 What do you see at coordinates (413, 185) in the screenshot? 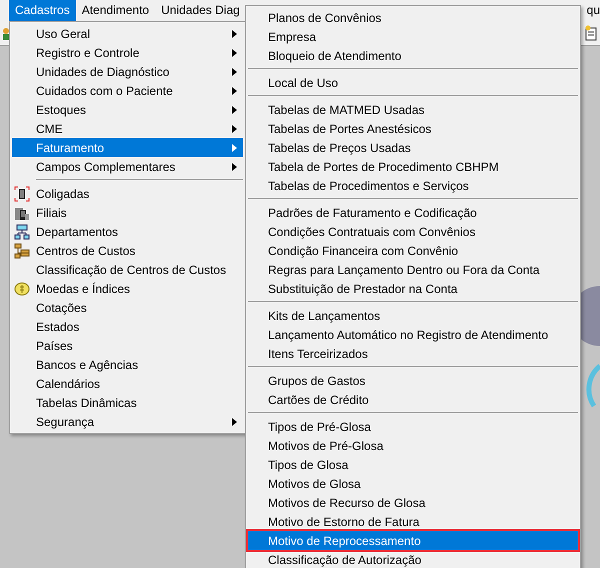
I see `menu-item: Tabelas de Procedimentos e Serviços` at bounding box center [413, 185].